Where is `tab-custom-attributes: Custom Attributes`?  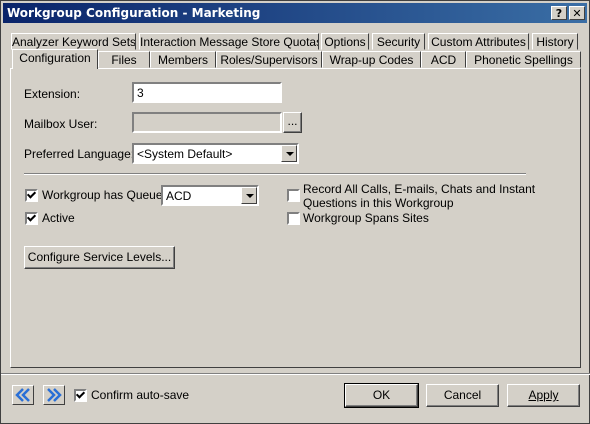 tab-custom-attributes: Custom Attributes is located at coordinates (478, 41).